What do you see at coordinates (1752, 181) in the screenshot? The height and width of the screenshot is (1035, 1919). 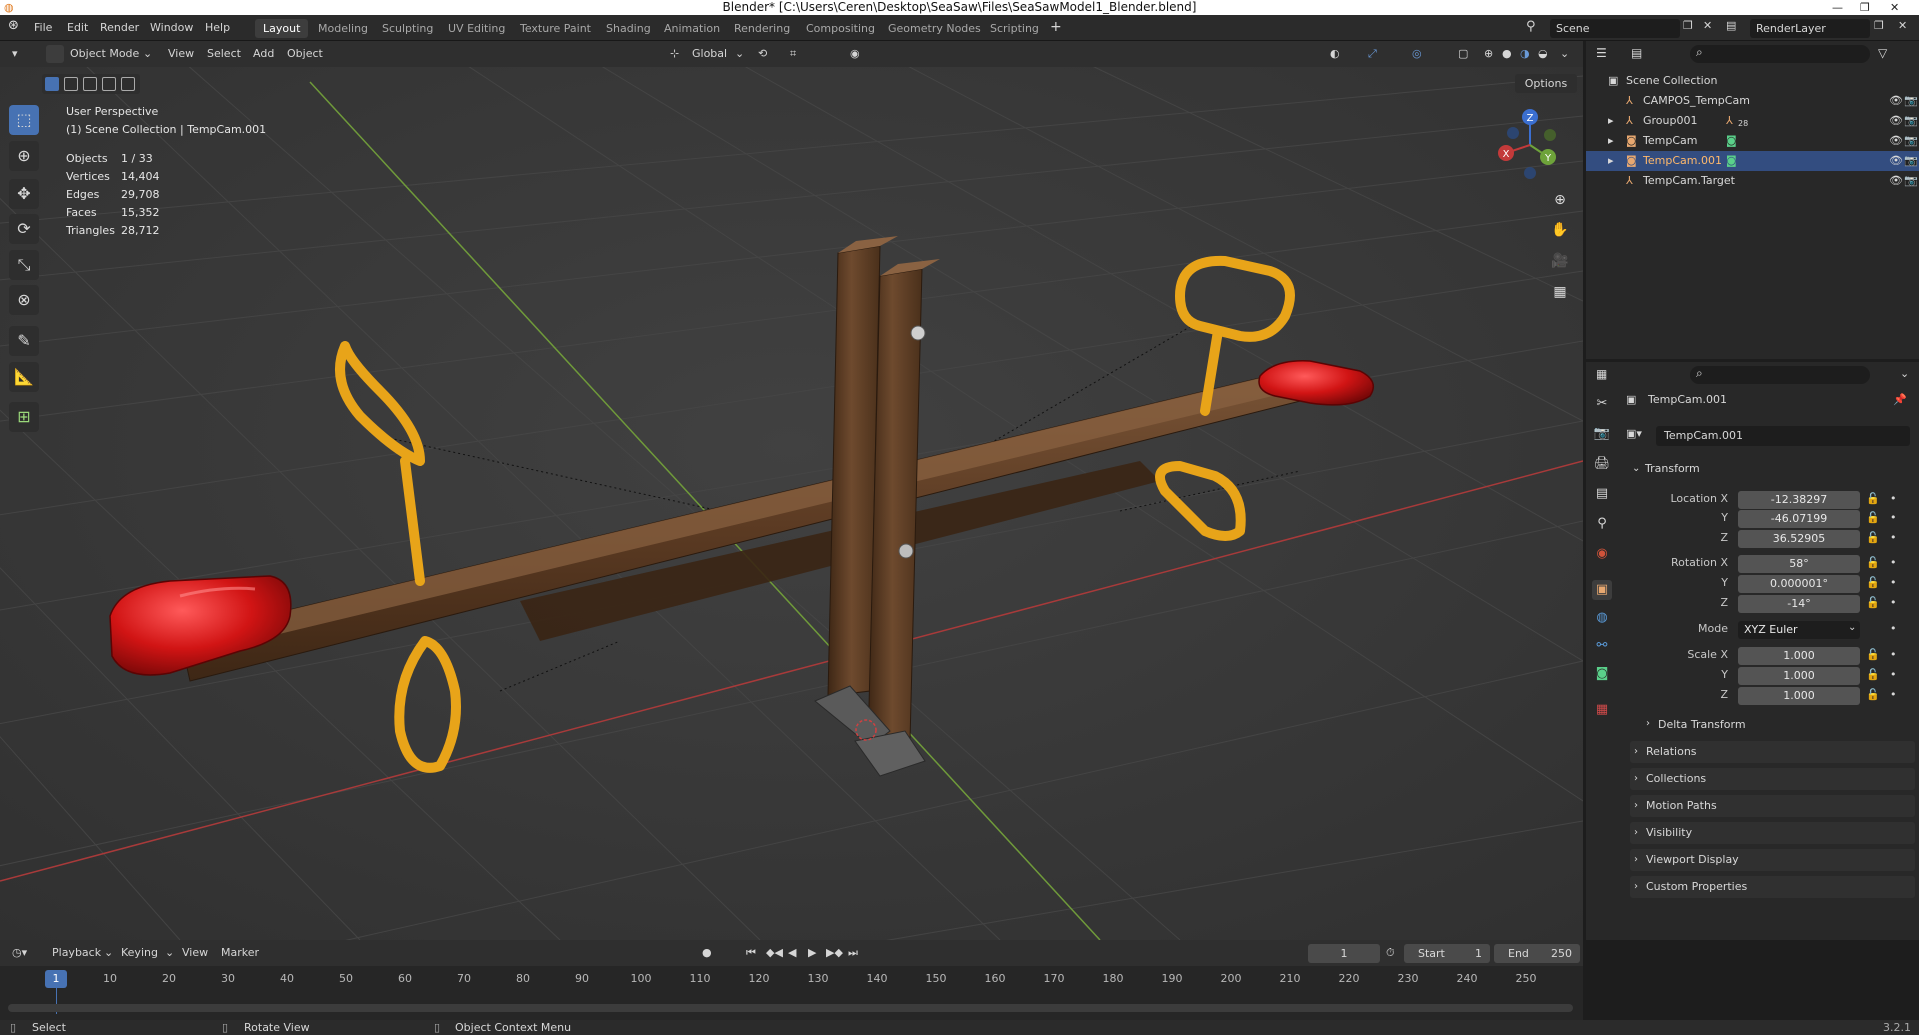 I see `outliner-item: ⅄ TempCam.Target 👁 📷` at bounding box center [1752, 181].